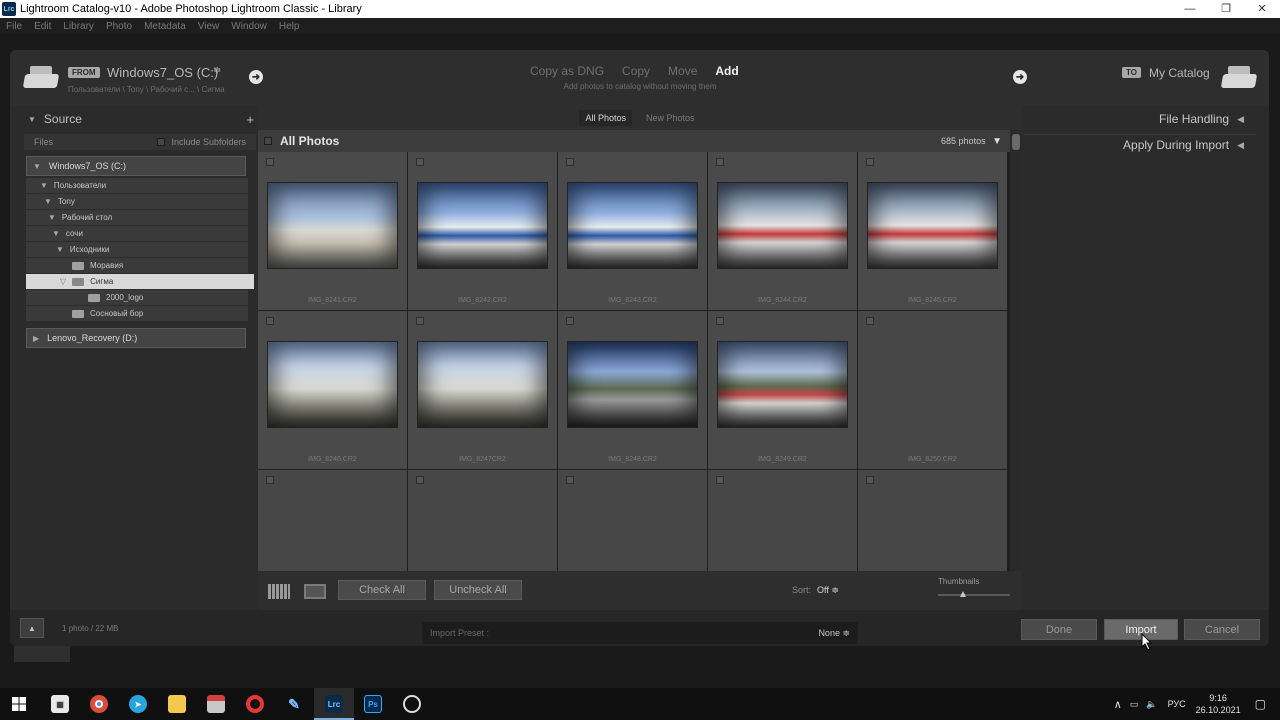 The height and width of the screenshot is (720, 1280). I want to click on include-subfolders-checkbox, so click(161, 142).